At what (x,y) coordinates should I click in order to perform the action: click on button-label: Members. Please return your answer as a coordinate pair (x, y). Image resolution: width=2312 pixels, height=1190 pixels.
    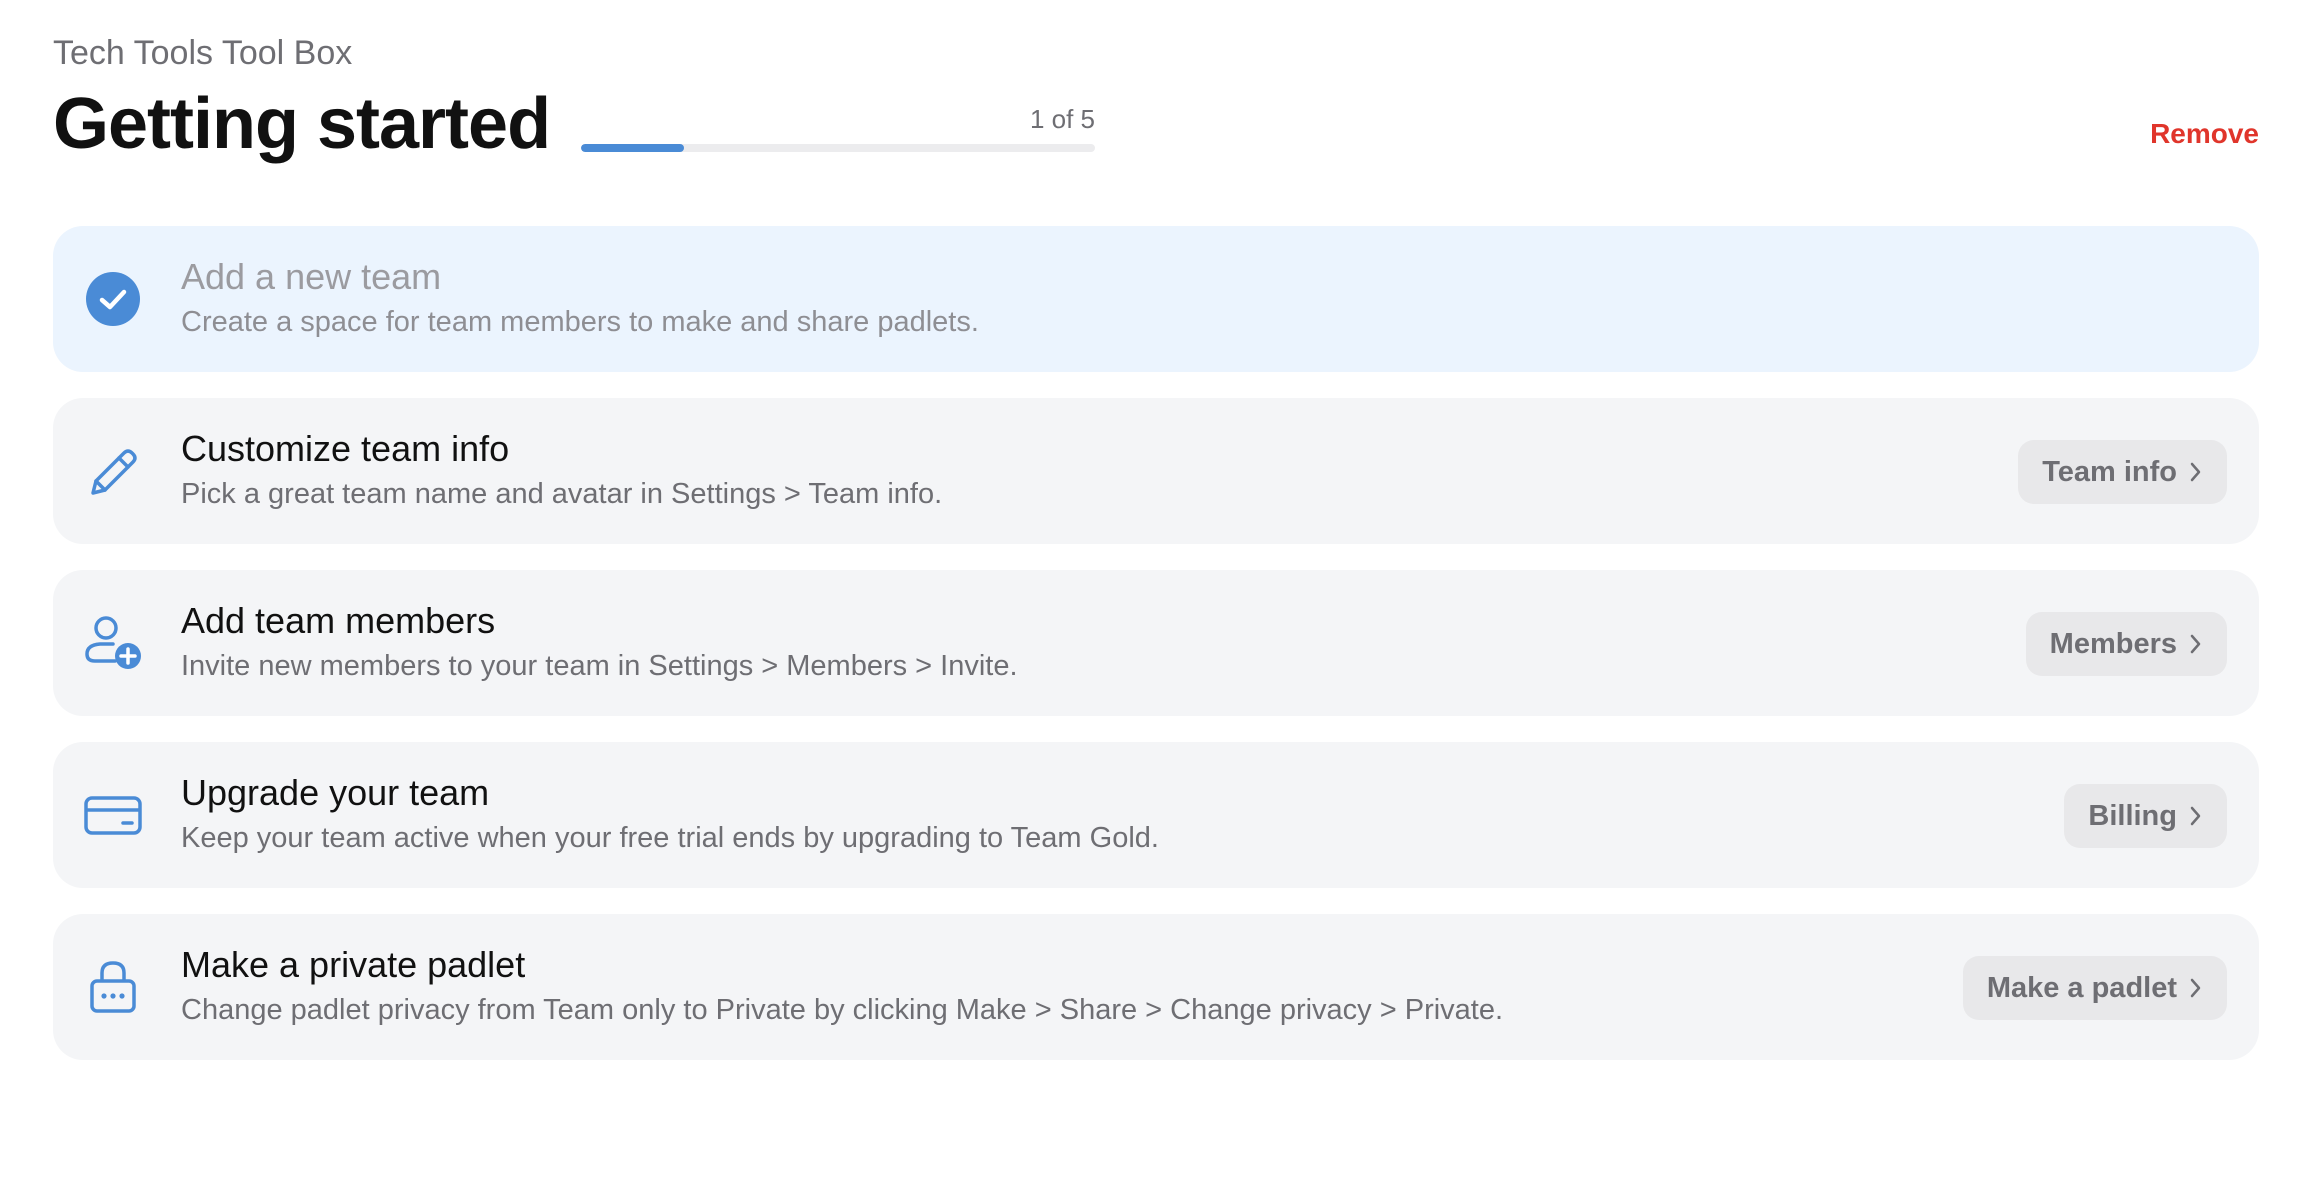
    Looking at the image, I should click on (2113, 643).